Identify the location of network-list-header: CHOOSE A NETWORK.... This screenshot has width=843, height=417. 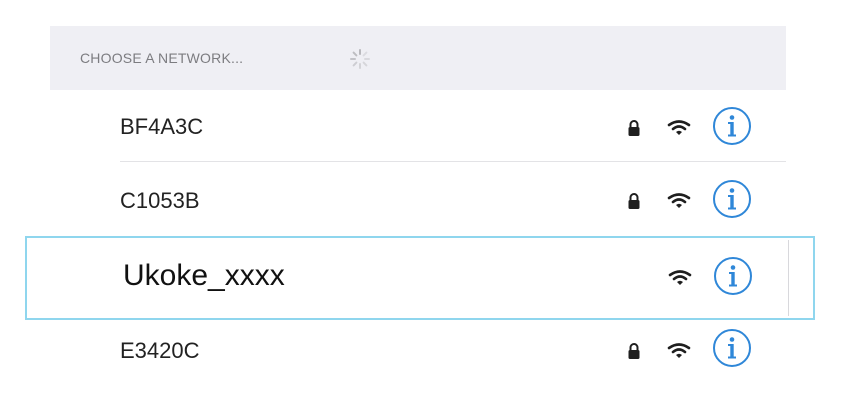
(418, 58).